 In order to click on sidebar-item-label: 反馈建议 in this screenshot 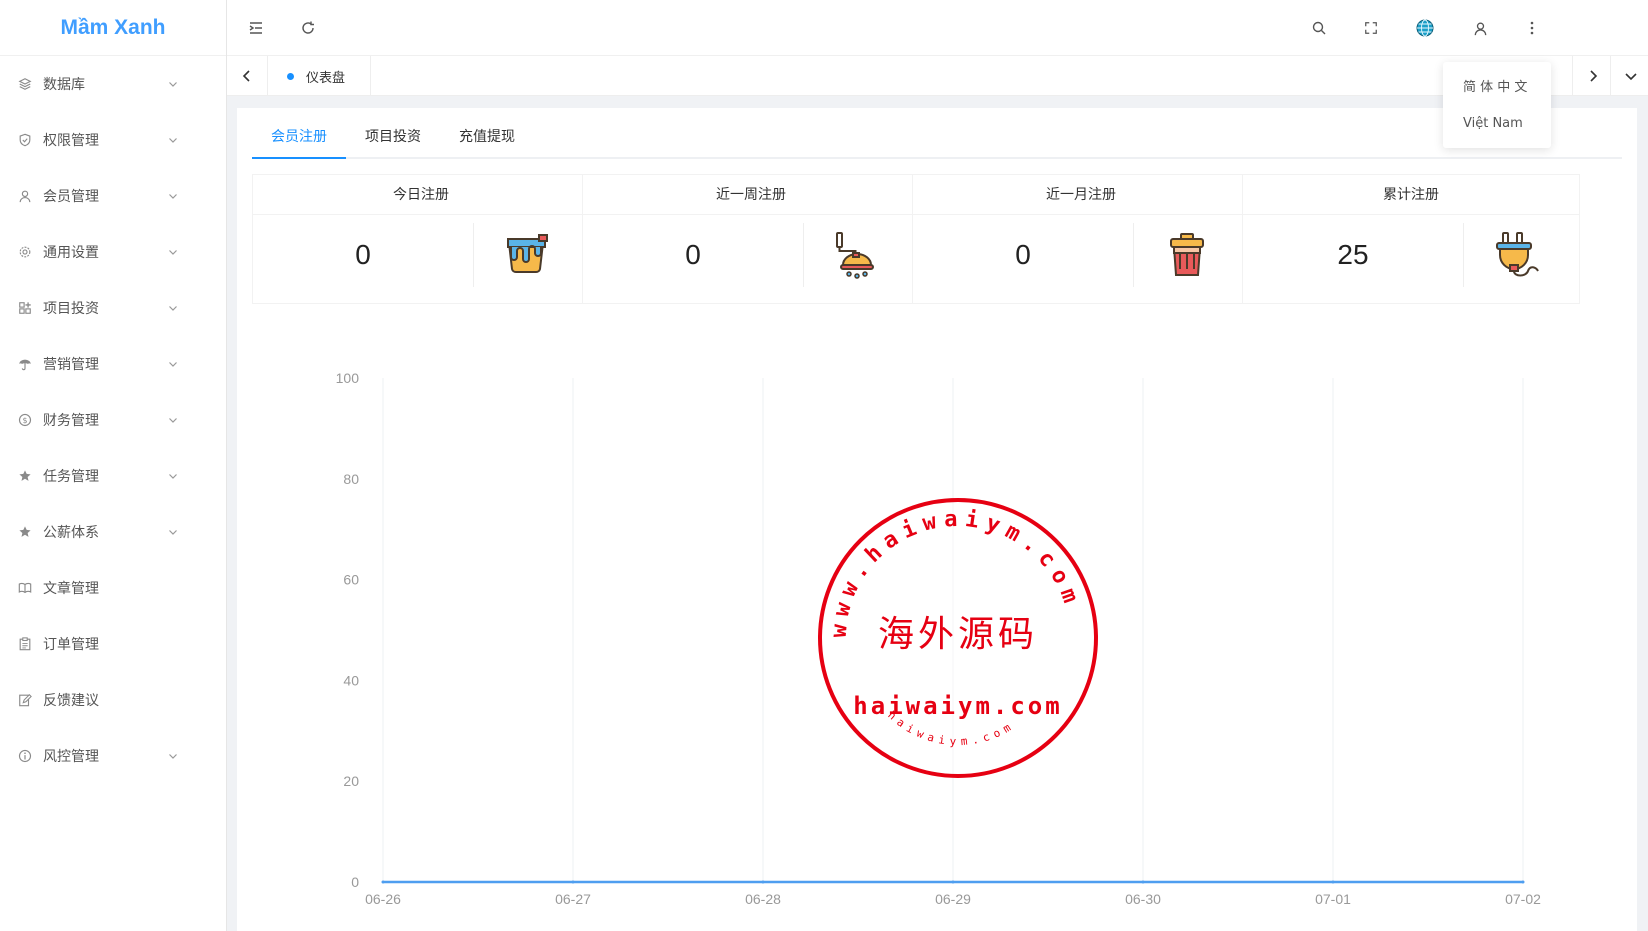, I will do `click(71, 701)`.